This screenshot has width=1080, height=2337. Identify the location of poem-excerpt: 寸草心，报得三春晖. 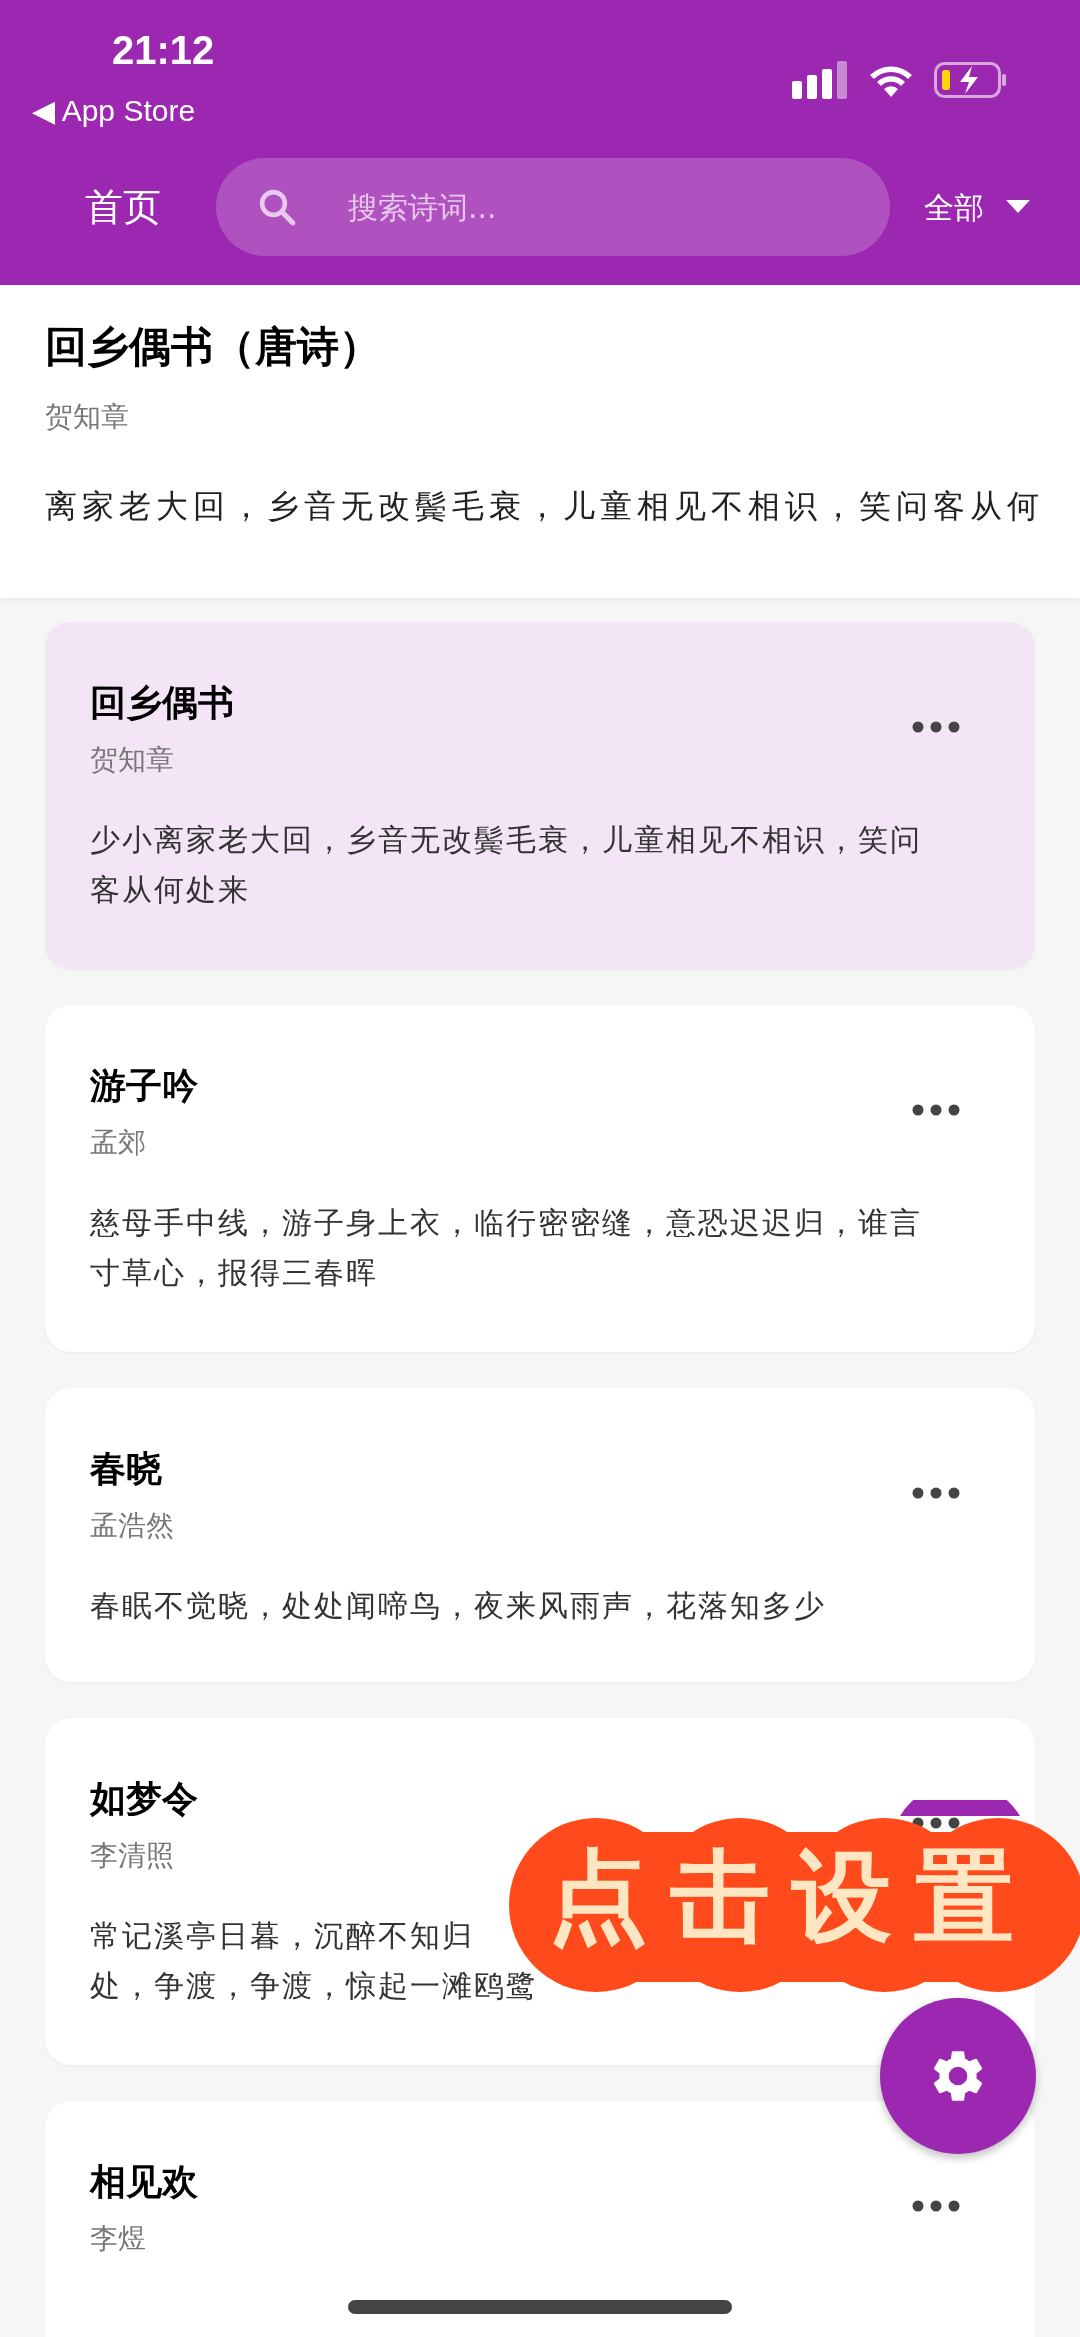
(234, 1273).